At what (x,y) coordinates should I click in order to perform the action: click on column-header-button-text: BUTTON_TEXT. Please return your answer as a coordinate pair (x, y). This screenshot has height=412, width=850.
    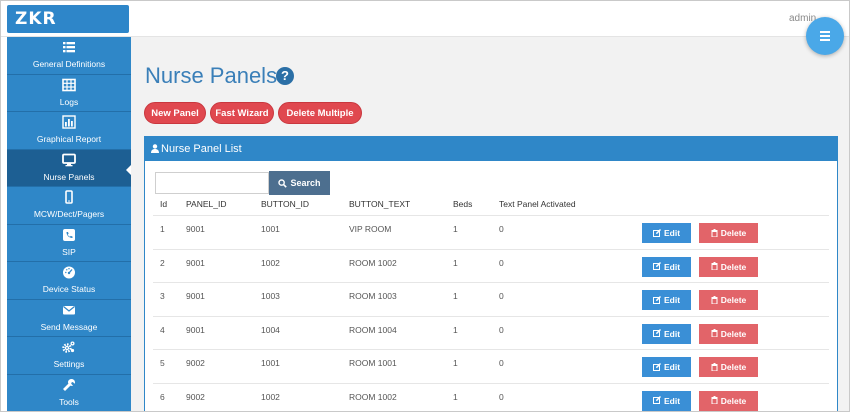
    Looking at the image, I should click on (379, 204).